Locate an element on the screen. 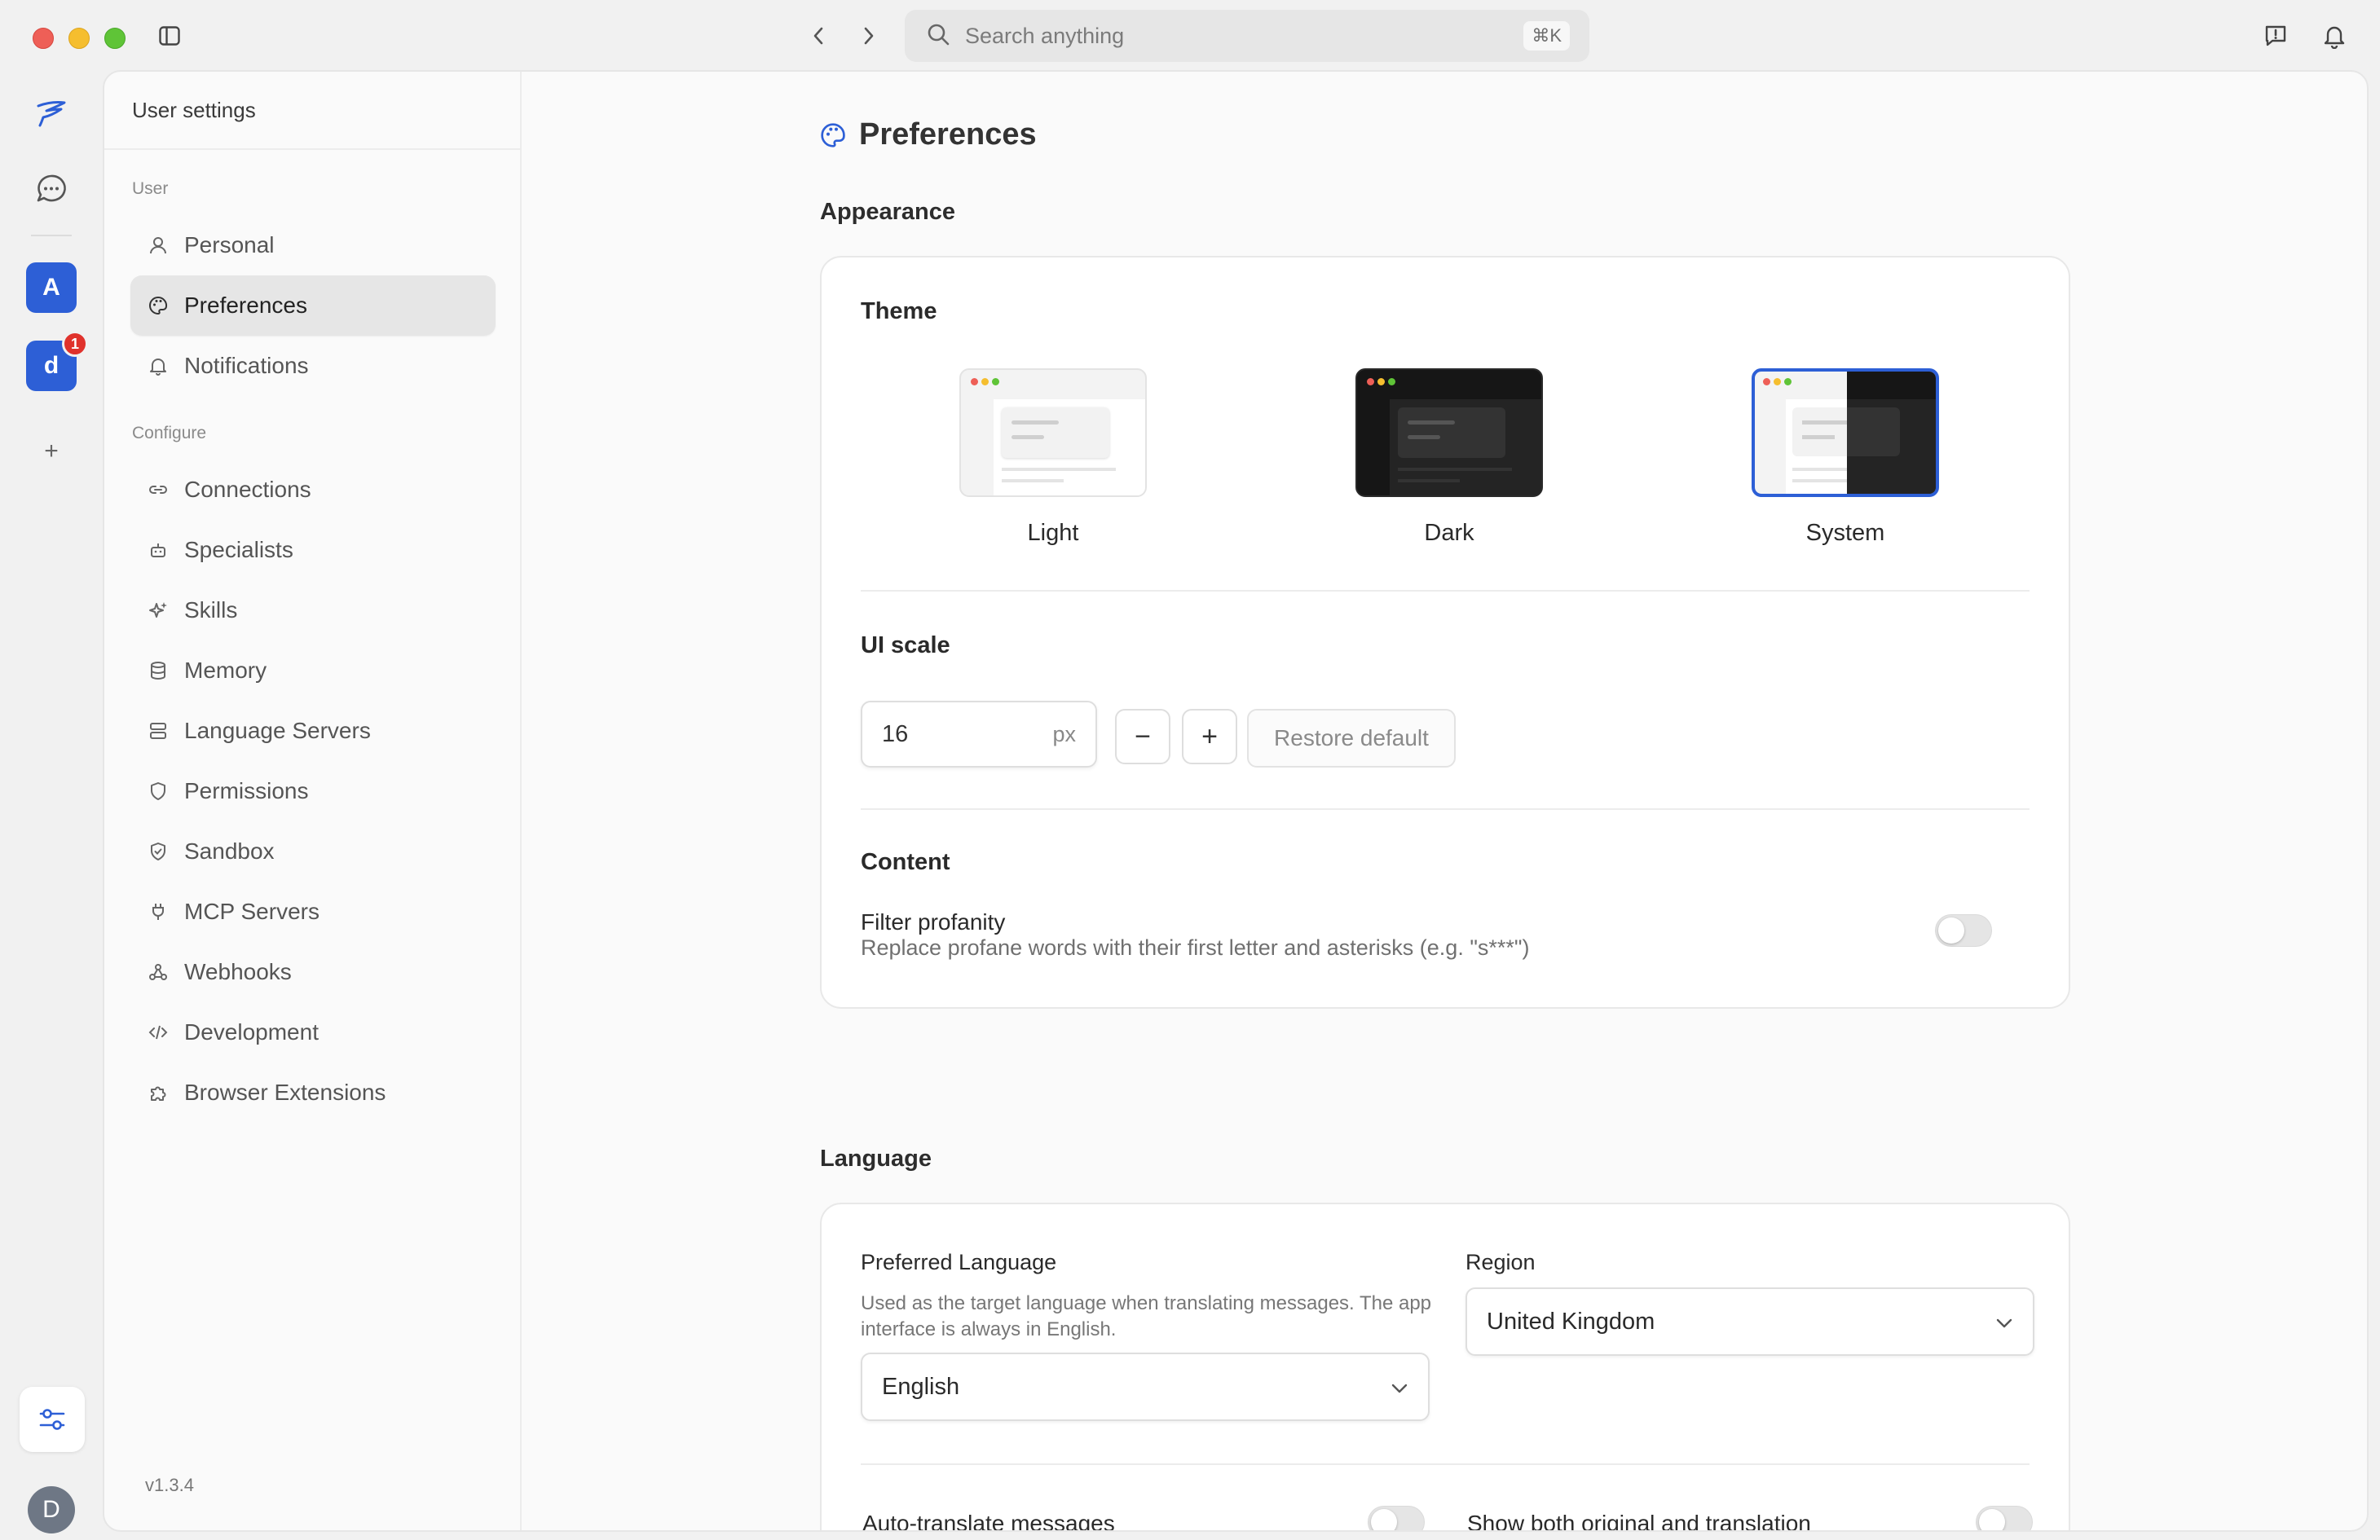 The height and width of the screenshot is (1540, 2380). chat-icon is located at coordinates (51, 189).